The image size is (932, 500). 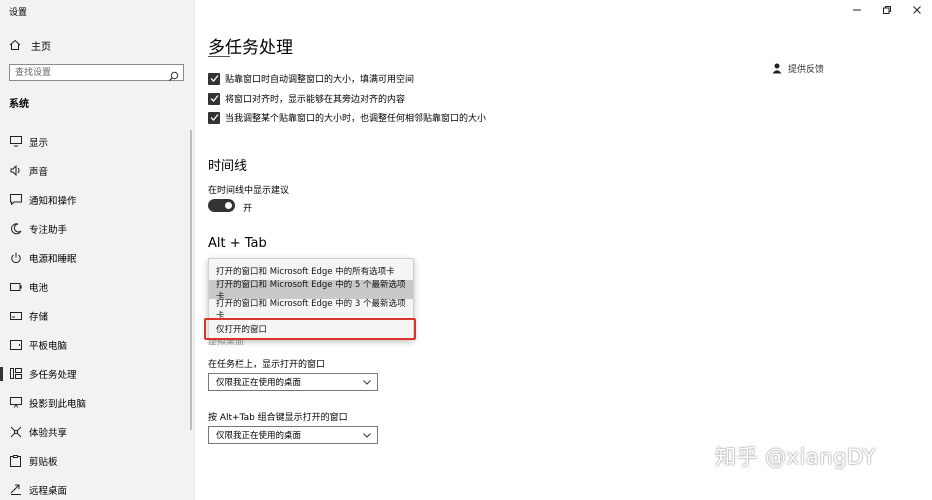 I want to click on checkbox-label: 当我调整某个贴靠窗口的大小时，也调整任何相邻贴靠窗口的大小, so click(x=356, y=119).